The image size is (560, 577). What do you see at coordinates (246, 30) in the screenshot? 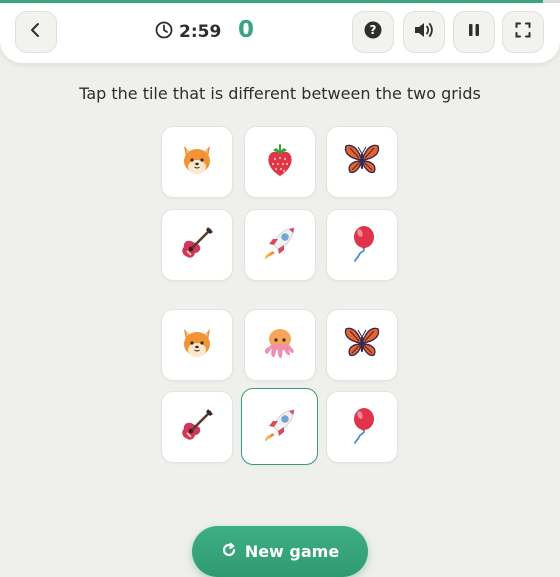
I see `score-value: 0` at bounding box center [246, 30].